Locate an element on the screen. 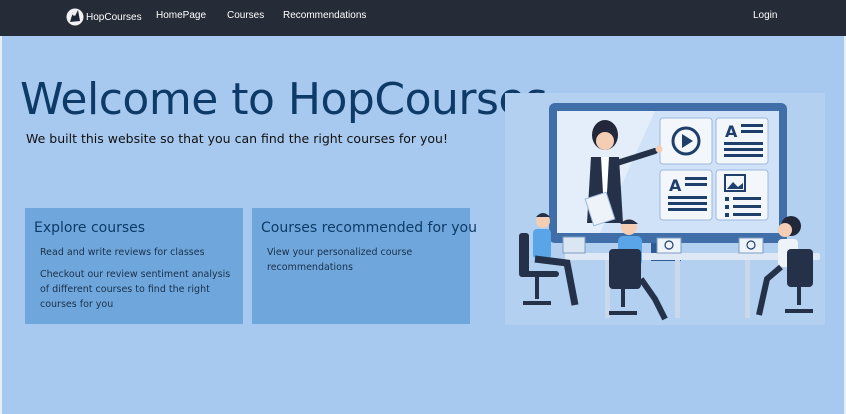  recommended-courses-title: Courses recommended for you is located at coordinates (369, 228).